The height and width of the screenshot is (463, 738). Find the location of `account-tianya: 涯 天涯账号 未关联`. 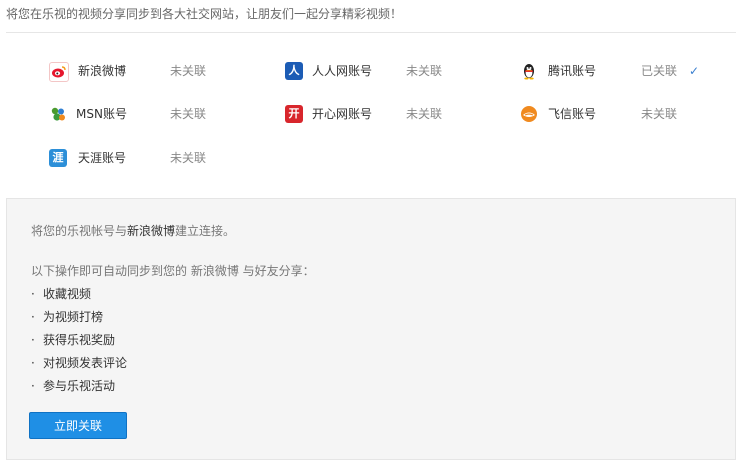

account-tianya: 涯 天涯账号 未关联 is located at coordinates (149, 158).